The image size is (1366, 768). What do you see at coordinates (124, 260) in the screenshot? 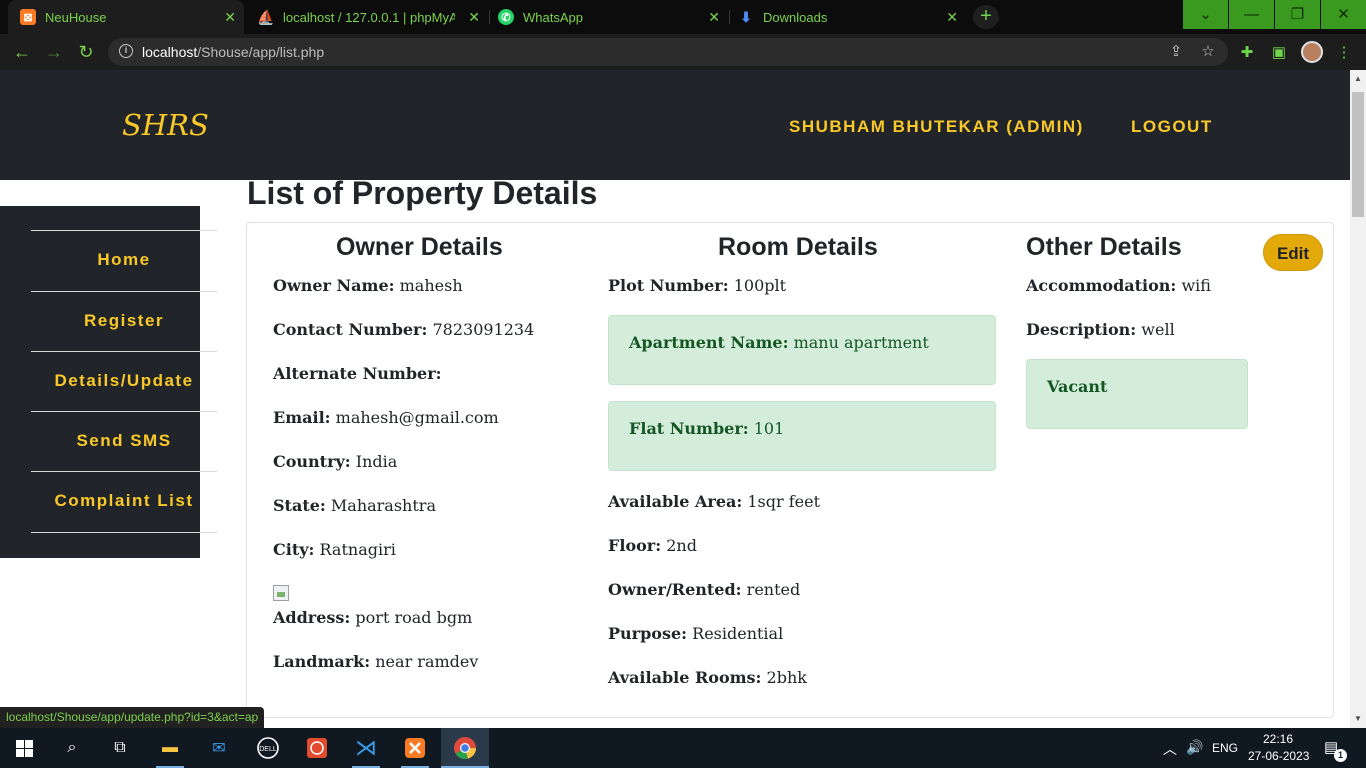
I see `sidebar-item-home: Home` at bounding box center [124, 260].